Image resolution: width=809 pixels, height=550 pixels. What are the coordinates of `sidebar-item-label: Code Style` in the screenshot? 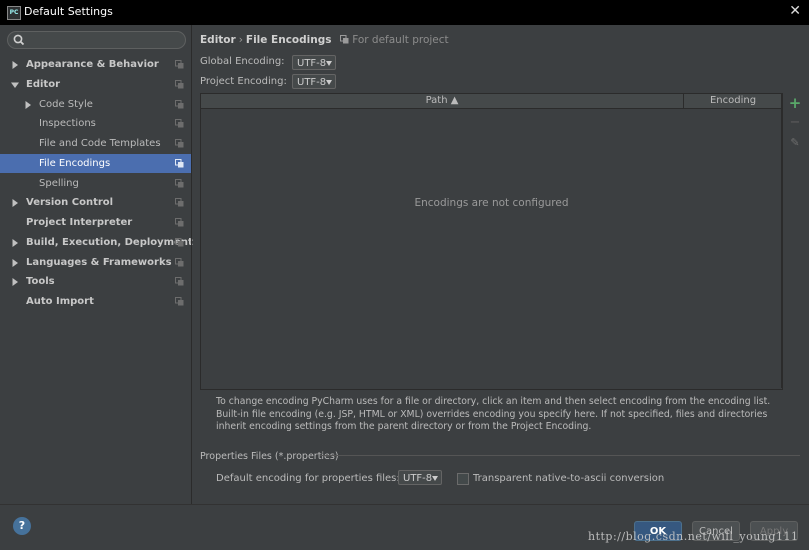 It's located at (66, 104).